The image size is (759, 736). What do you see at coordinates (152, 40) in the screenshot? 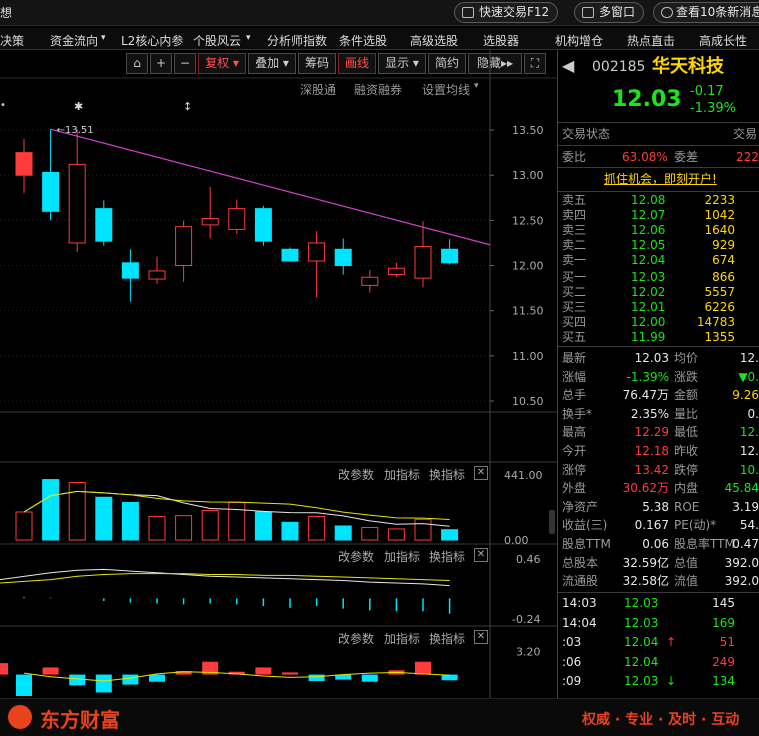
I see `nav-item-l2: L2核心内参` at bounding box center [152, 40].